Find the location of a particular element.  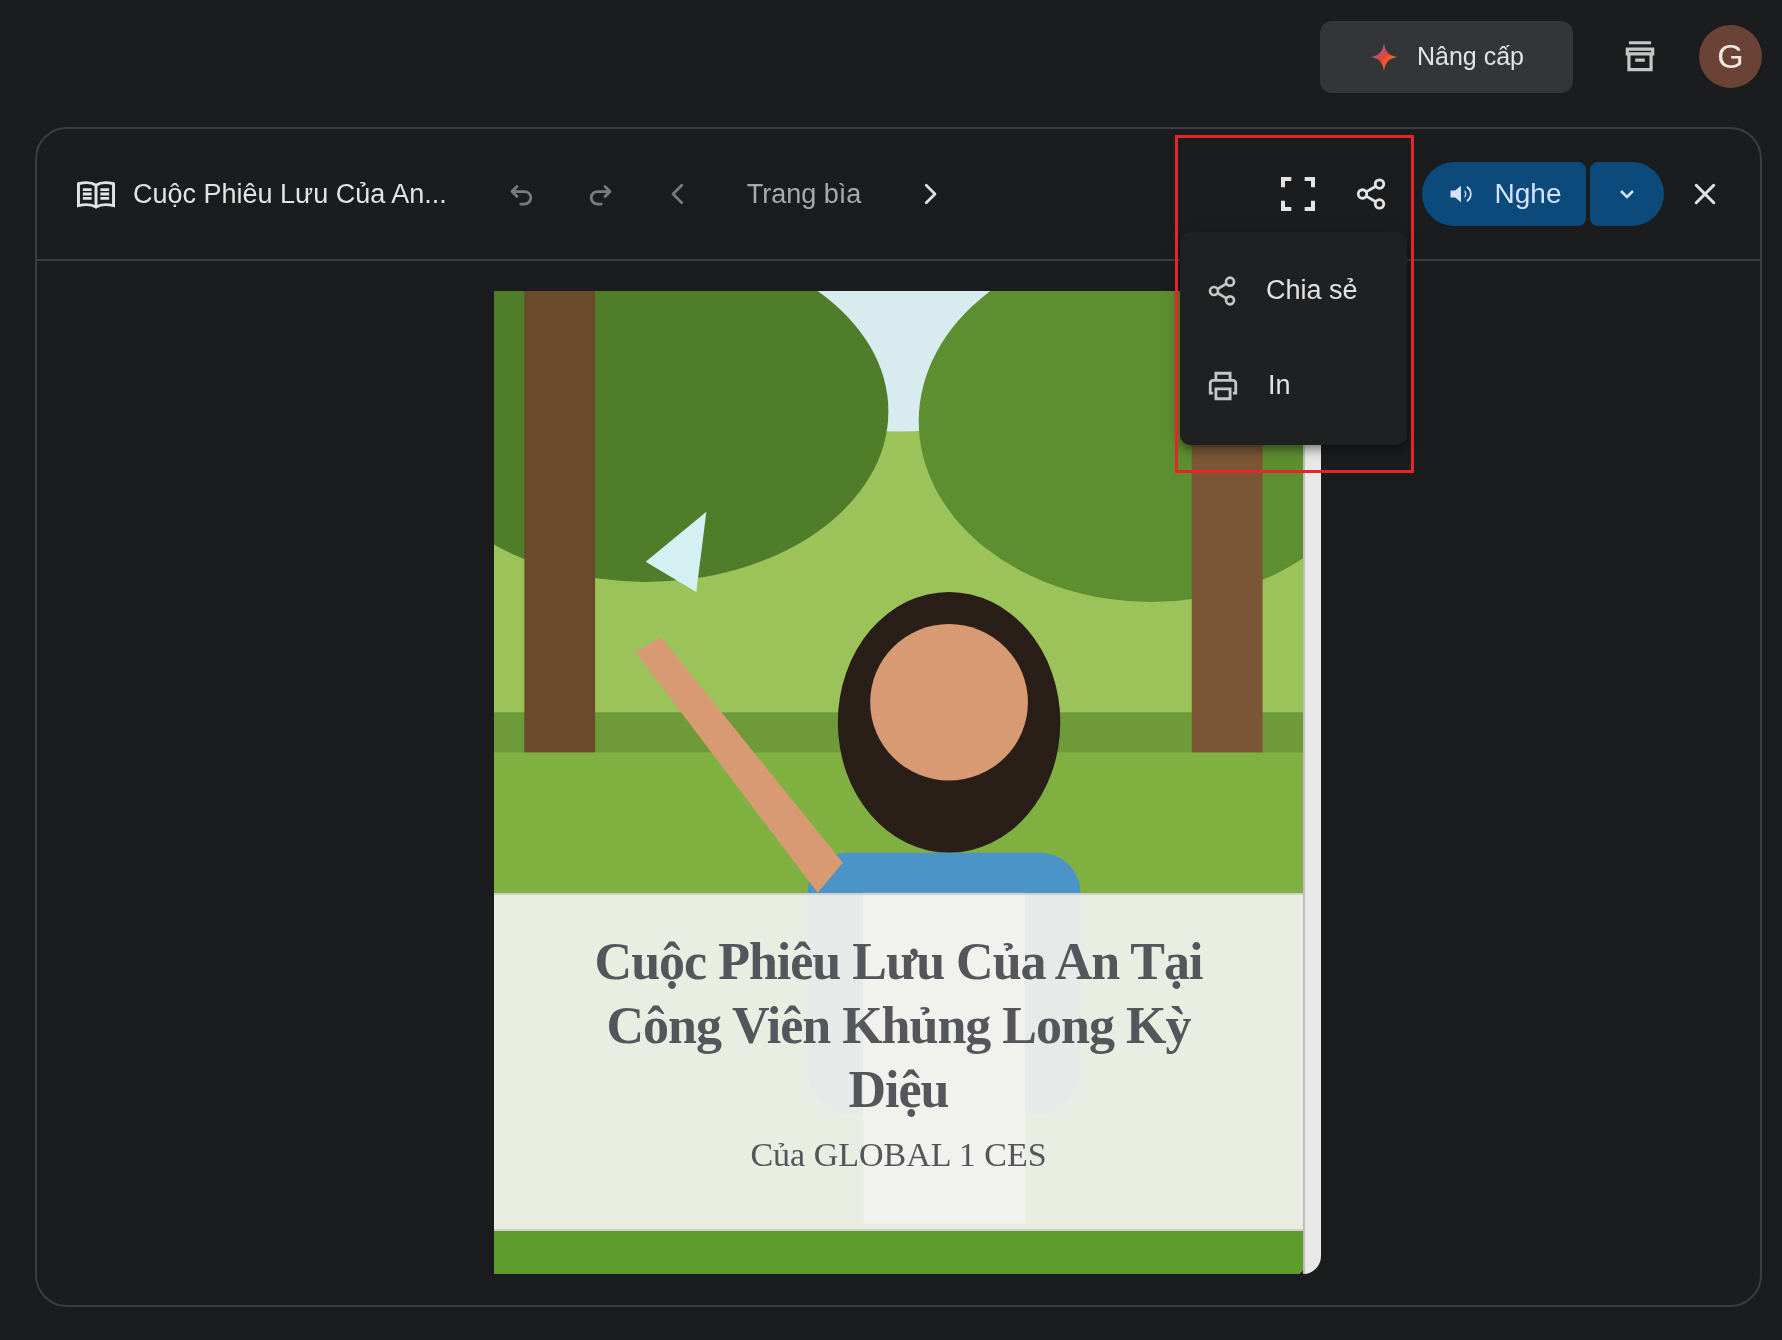

cover-title: Cuộc Phiêu Lưu Của An Tại Công Viên Khủng Long Kỳ Diệu is located at coordinates (898, 1026).